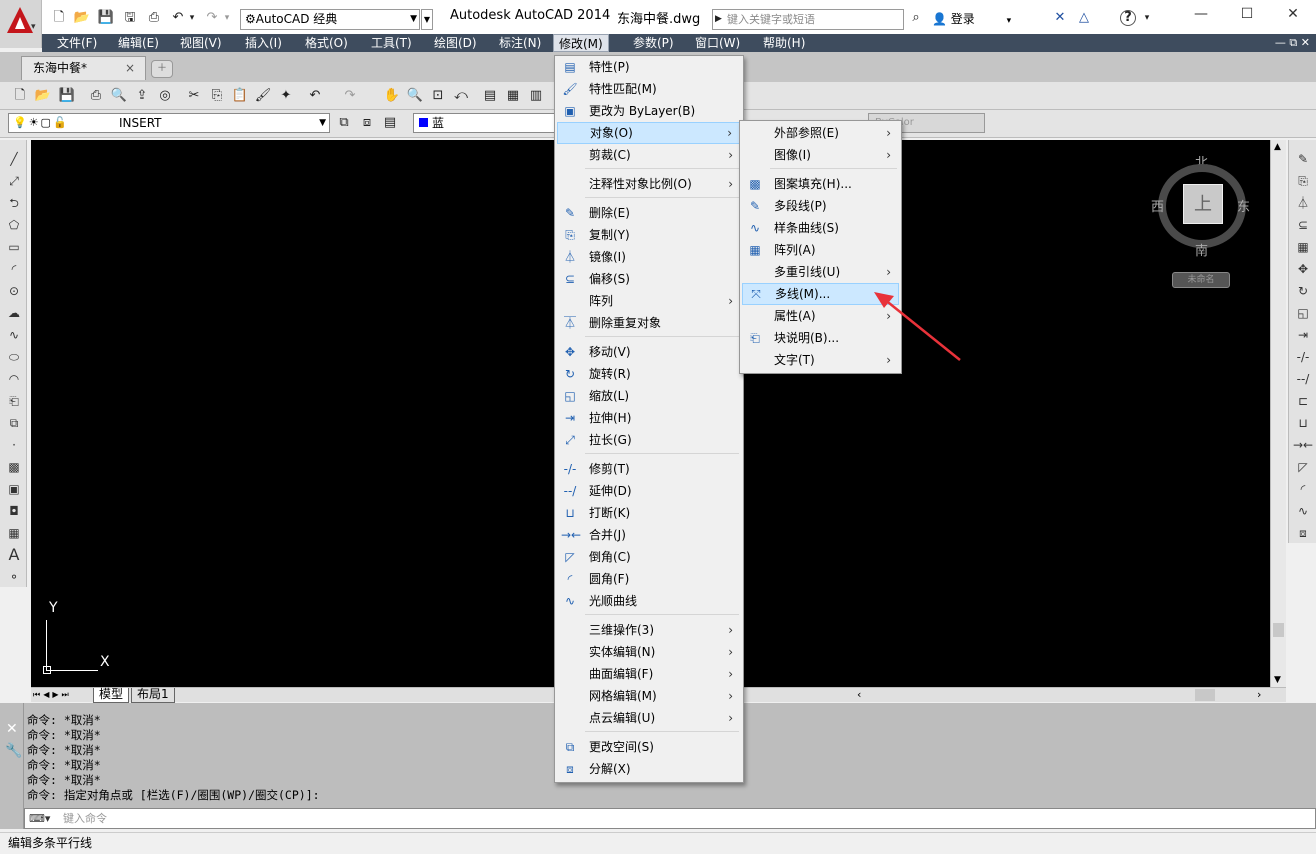 The width and height of the screenshot is (1316, 854). What do you see at coordinates (649, 769) in the screenshot?
I see `menu-item-explode: ⧈ 分解(X)` at bounding box center [649, 769].